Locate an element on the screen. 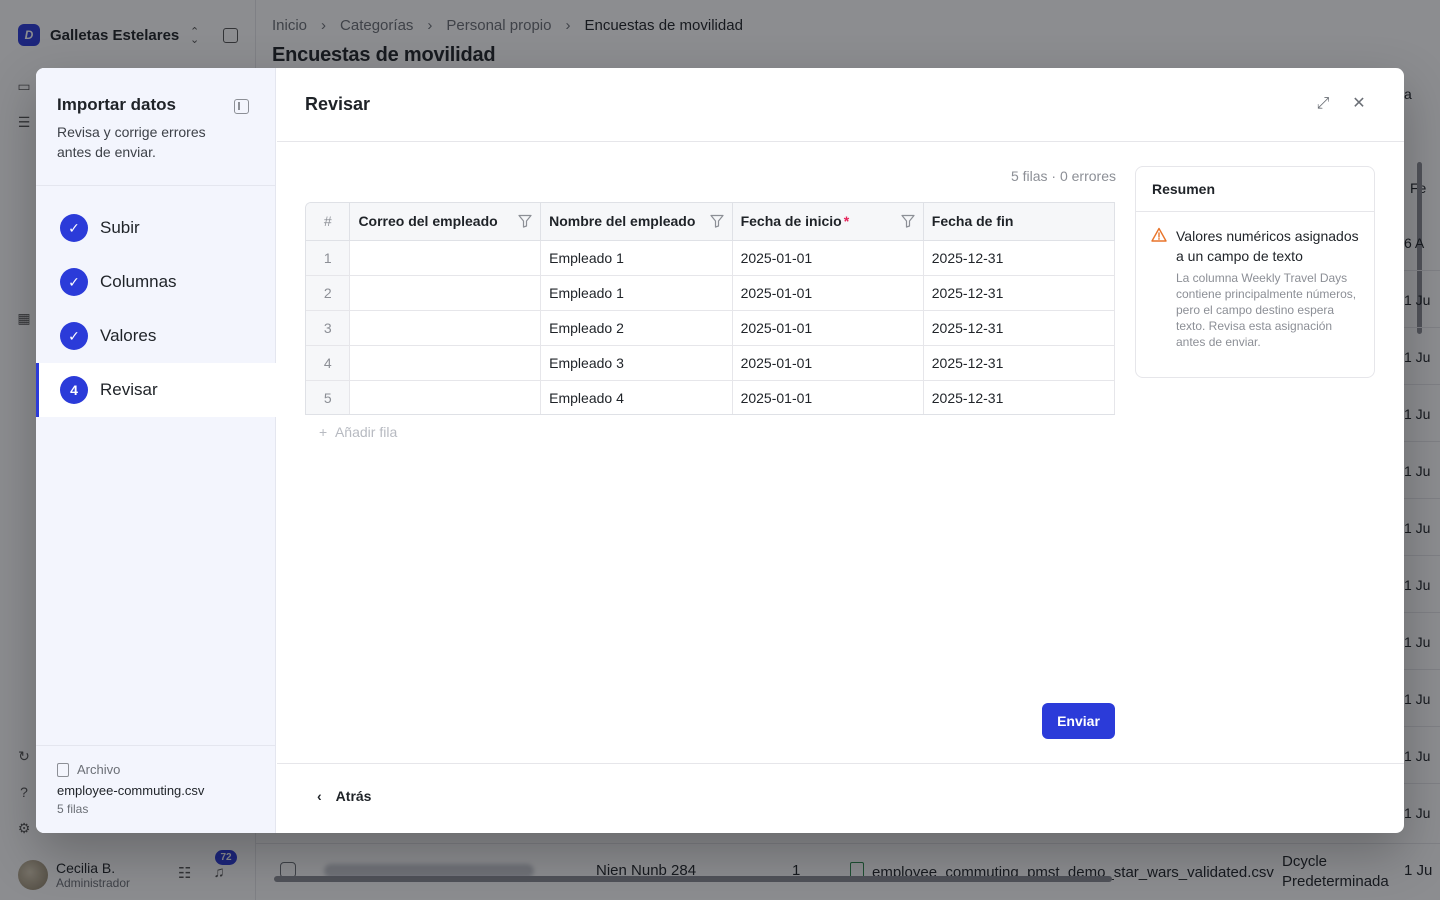 The image size is (1440, 900). close-icon: ✕ is located at coordinates (1359, 104).